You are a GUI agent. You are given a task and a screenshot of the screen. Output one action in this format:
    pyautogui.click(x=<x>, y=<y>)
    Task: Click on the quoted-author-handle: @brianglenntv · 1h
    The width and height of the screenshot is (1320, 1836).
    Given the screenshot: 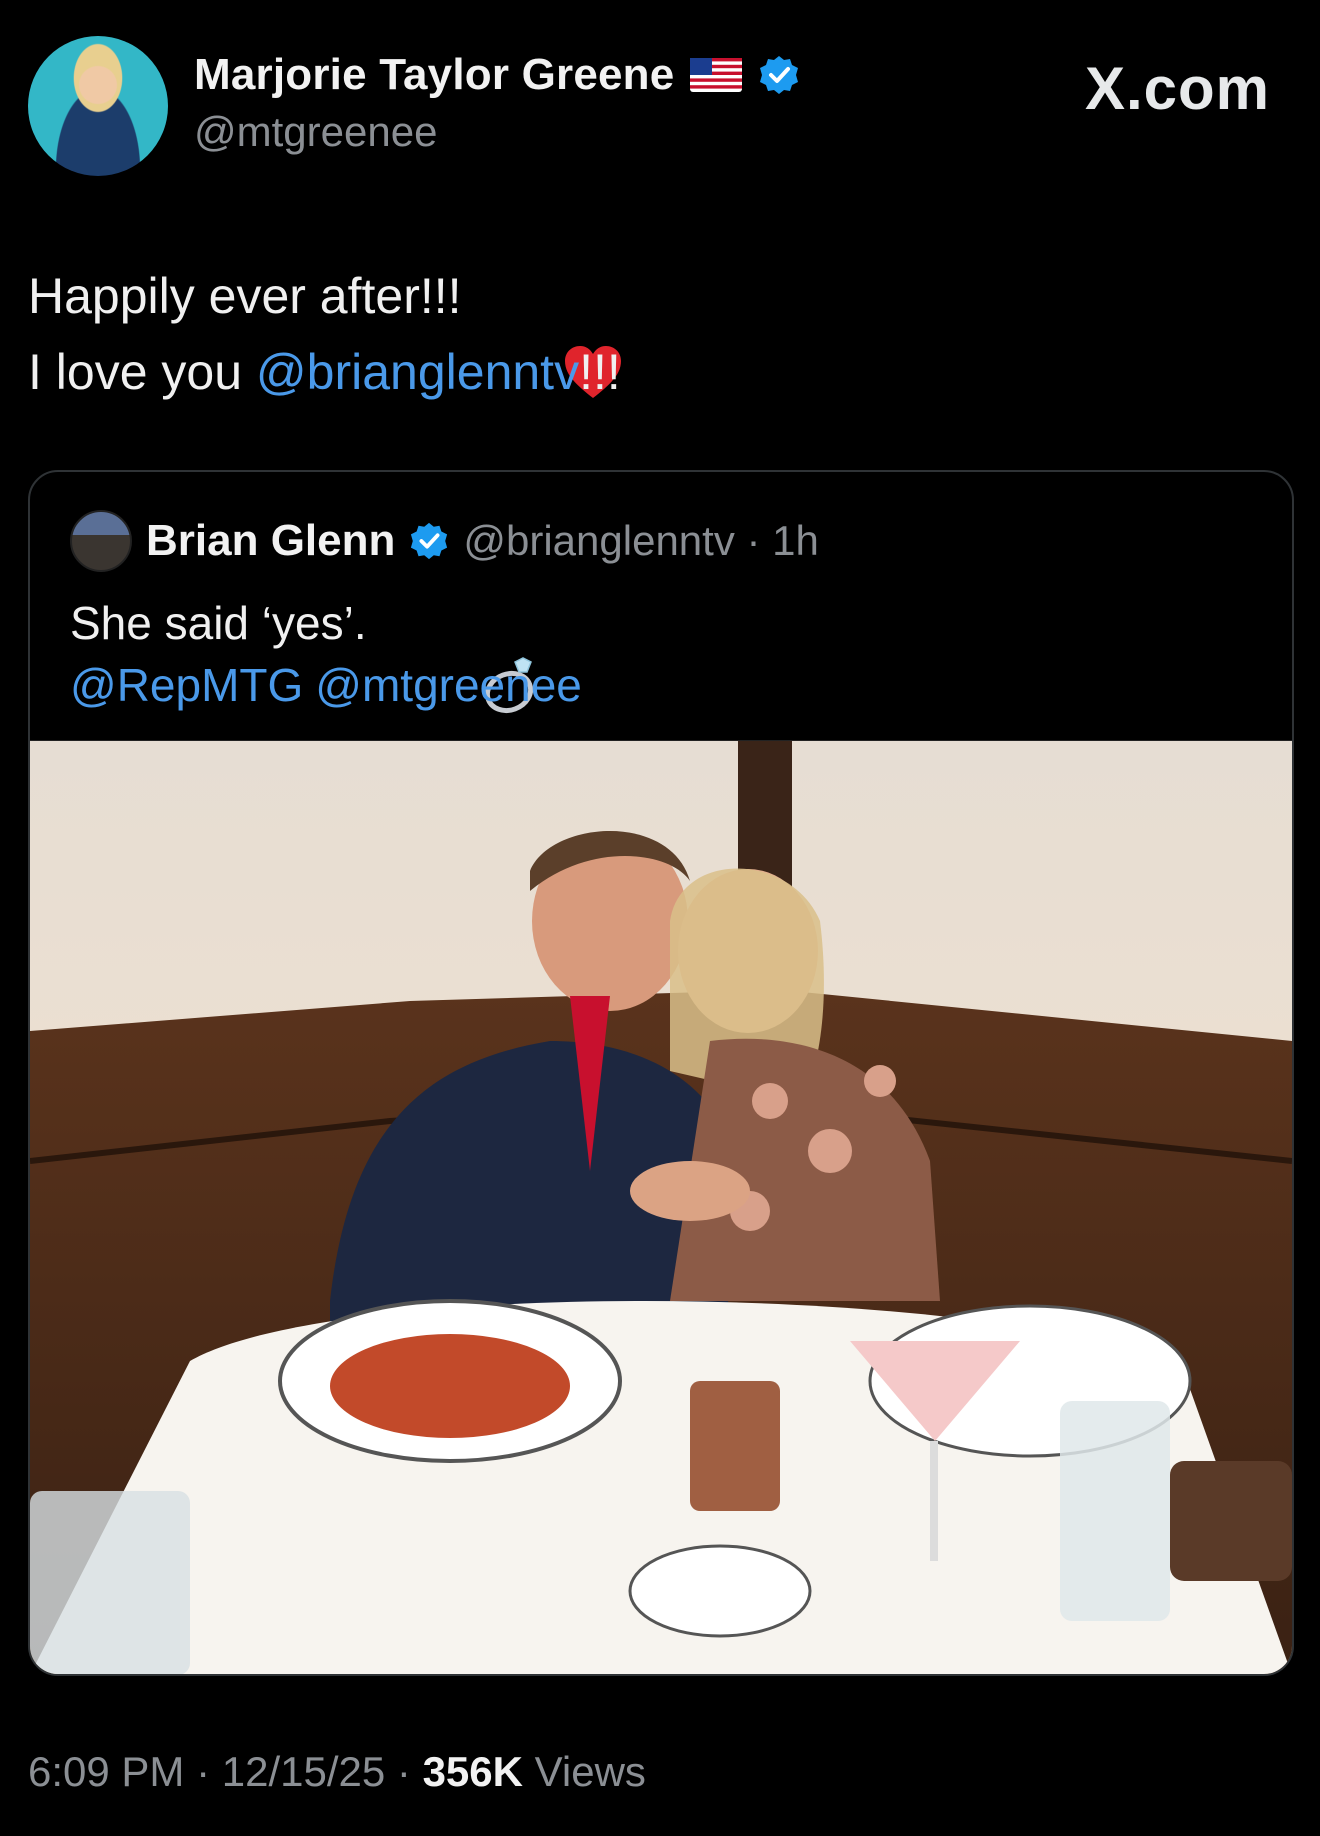 What is the action you would take?
    pyautogui.click(x=641, y=541)
    